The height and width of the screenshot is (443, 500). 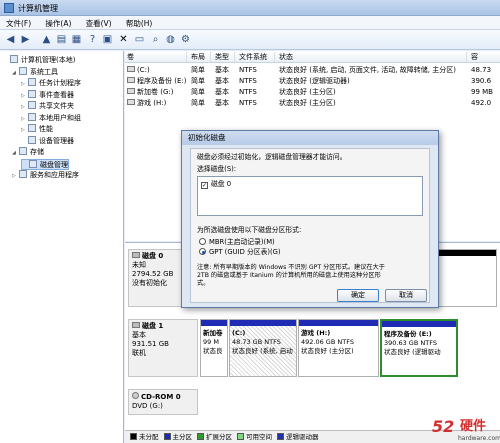 I want to click on tree-item: 设备管理器, so click(x=47, y=141).